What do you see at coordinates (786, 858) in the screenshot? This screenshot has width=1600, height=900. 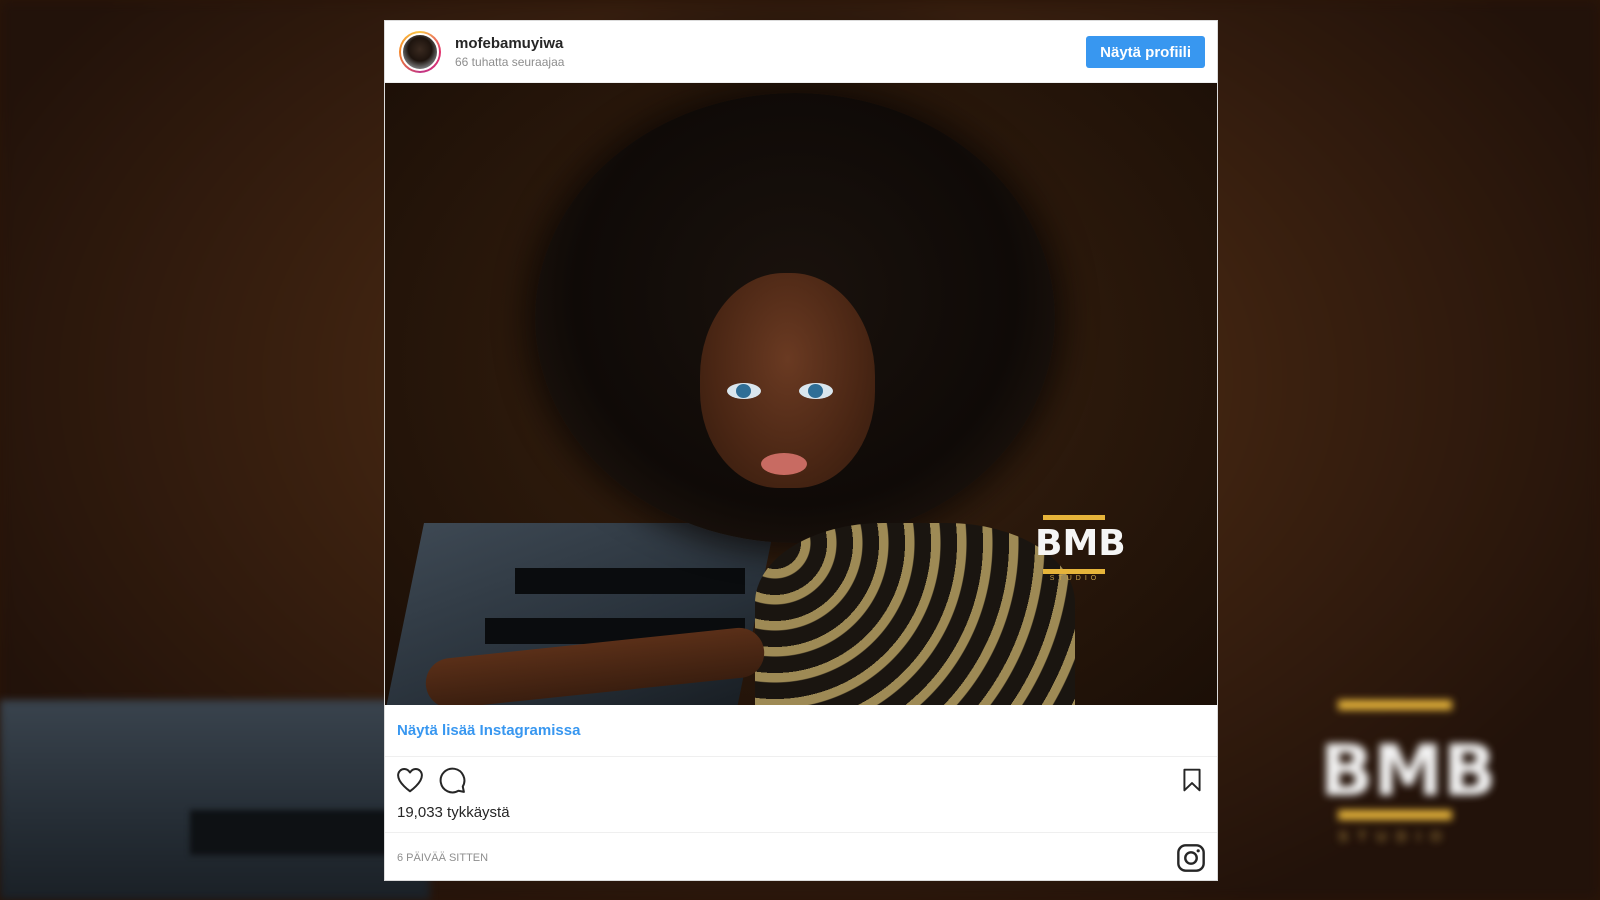 I see `post-timestamp: 6 PÄIVÄÄ SITTEN` at bounding box center [786, 858].